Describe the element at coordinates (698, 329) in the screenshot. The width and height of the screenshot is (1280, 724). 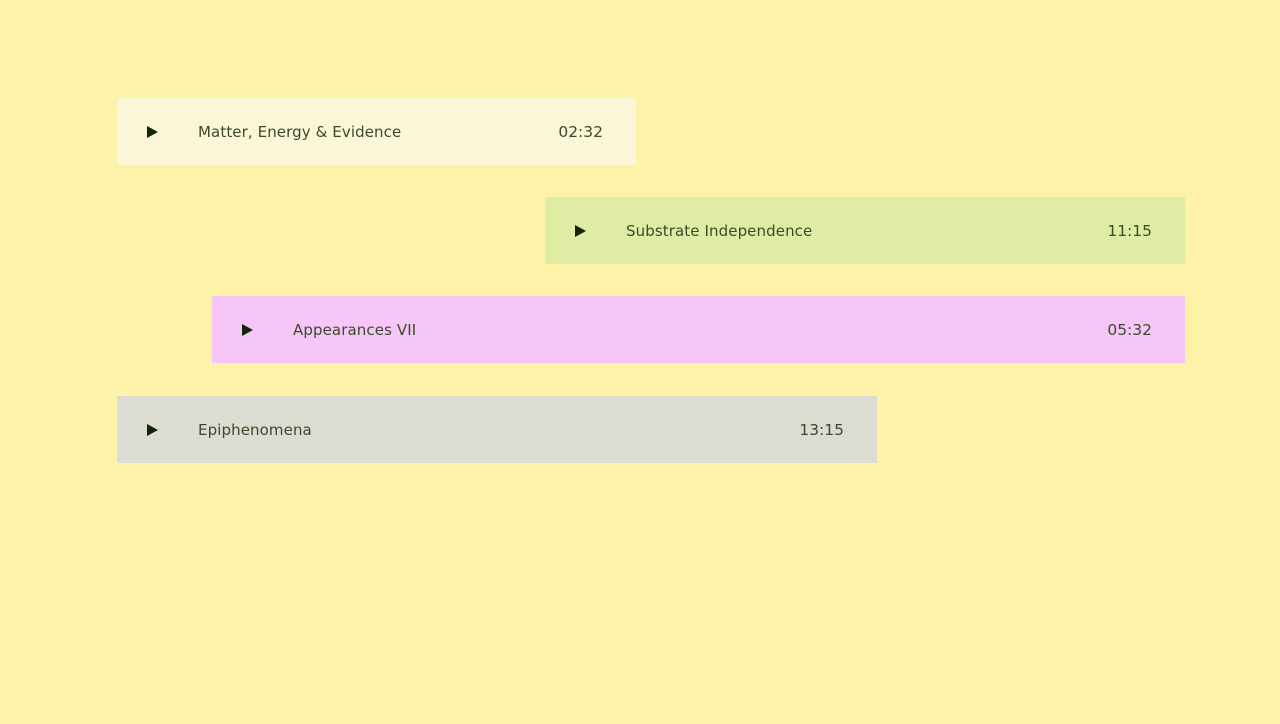
I see `track-row: Appearances VII 05:32` at that location.